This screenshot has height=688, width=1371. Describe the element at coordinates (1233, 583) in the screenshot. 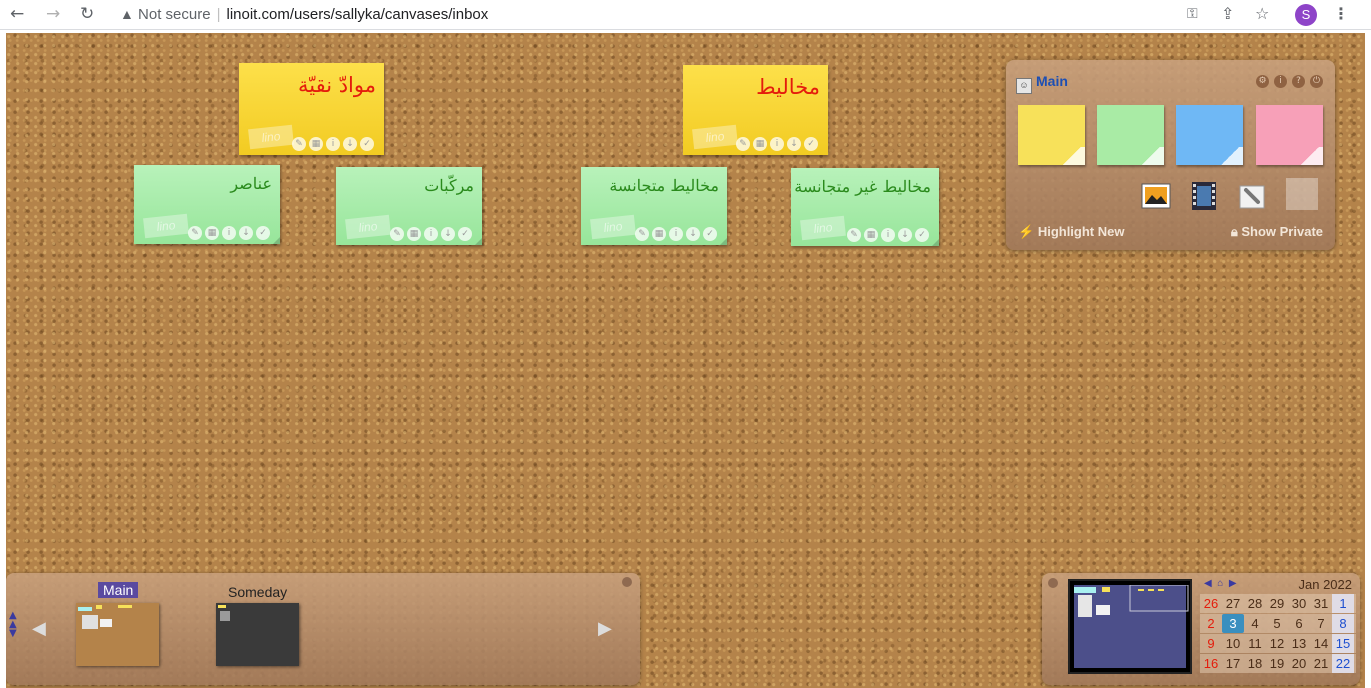

I see `next-month-icon: ▶` at that location.